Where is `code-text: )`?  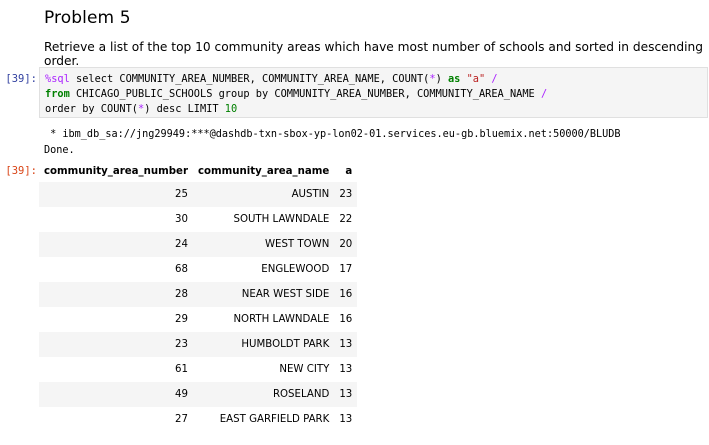
code-text: ) is located at coordinates (441, 79).